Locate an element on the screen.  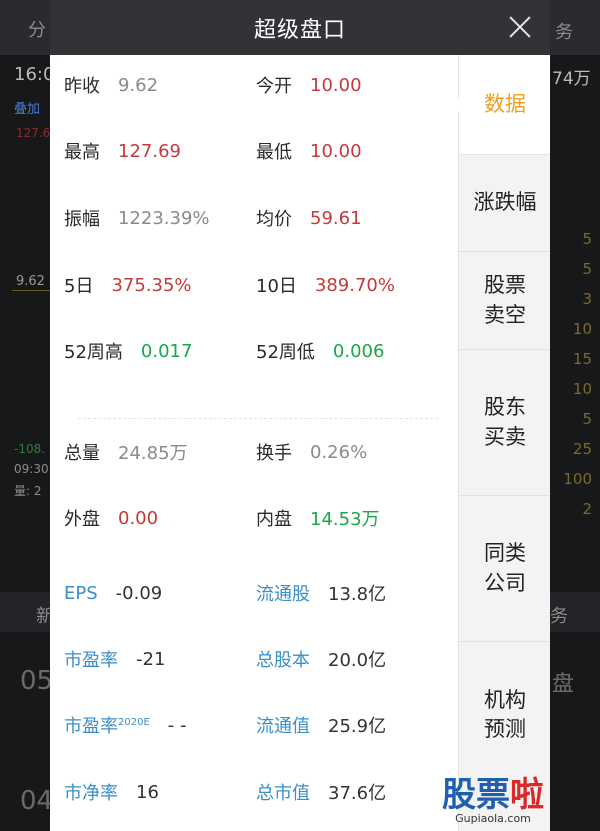
quote-row: 5日 375.35% 10日 389.70% is located at coordinates (254, 285).